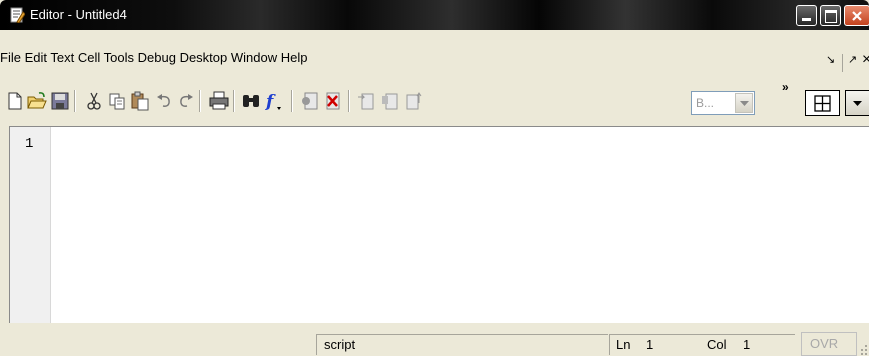 Image resolution: width=869 pixels, height=356 pixels. Describe the element at coordinates (29, 144) in the screenshot. I see `line-number: 1` at that location.